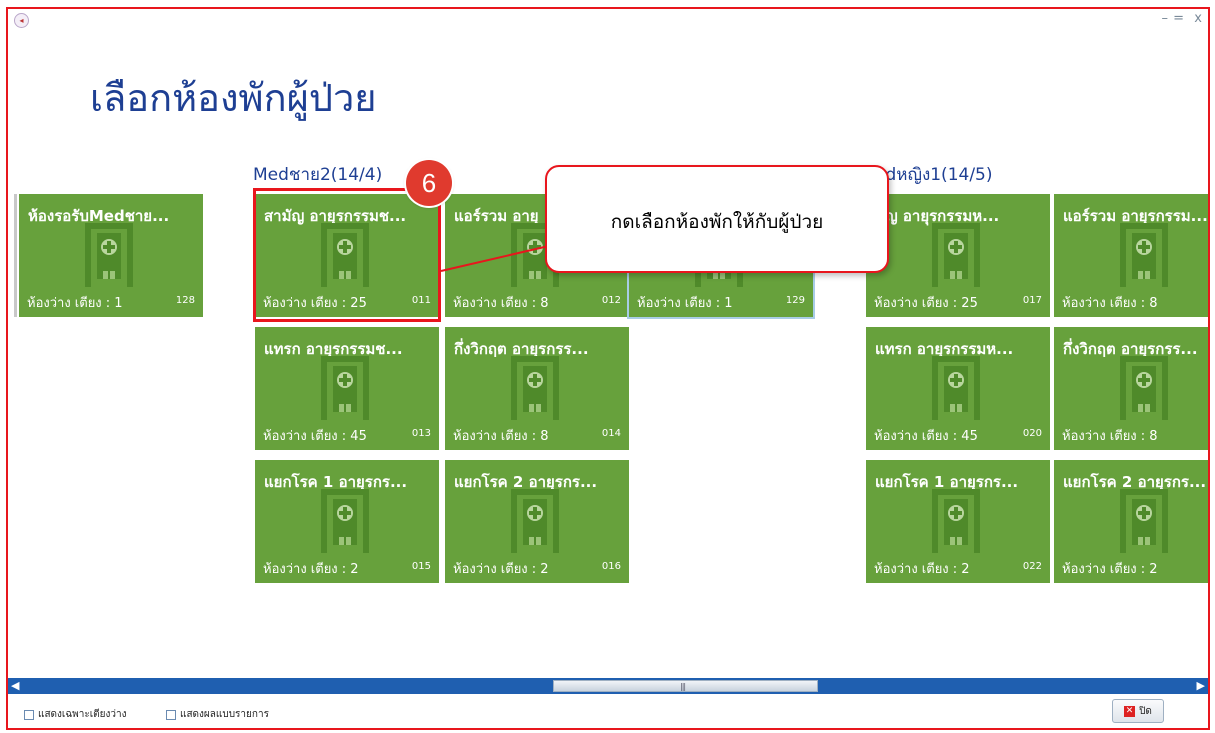 Image resolution: width=1215 pixels, height=733 pixels. I want to click on highlight-frame, so click(347, 255).